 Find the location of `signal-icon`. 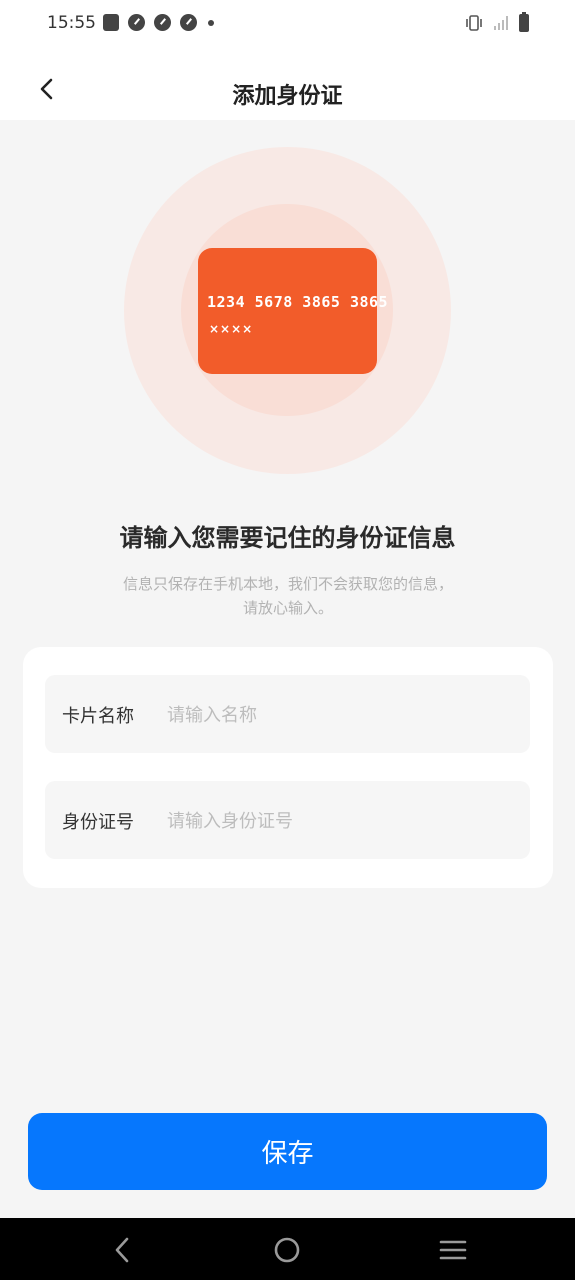

signal-icon is located at coordinates (501, 23).